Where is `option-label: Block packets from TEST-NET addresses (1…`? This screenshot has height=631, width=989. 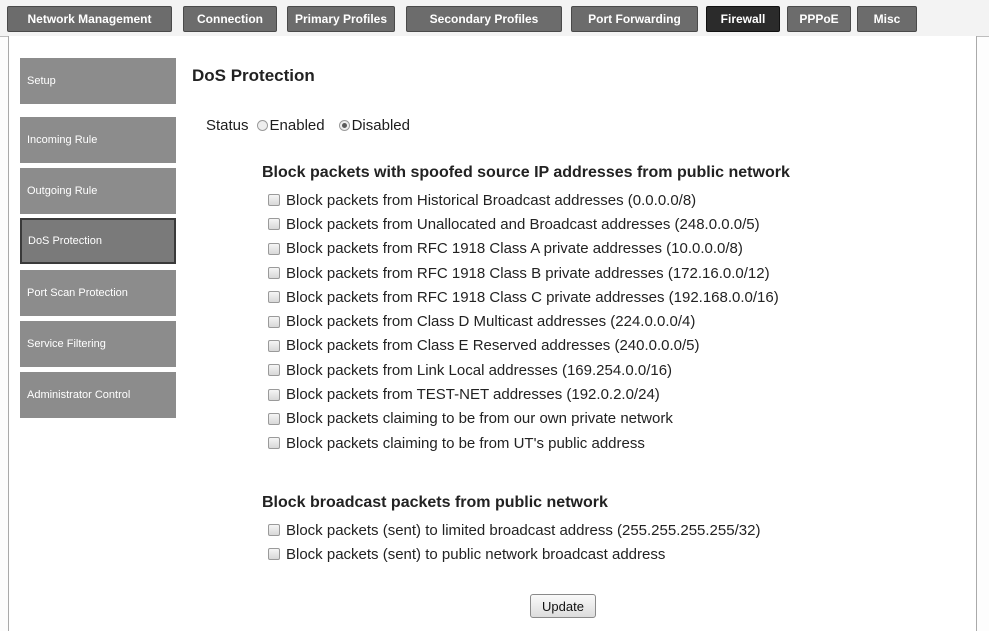 option-label: Block packets from TEST-NET addresses (1… is located at coordinates (473, 395).